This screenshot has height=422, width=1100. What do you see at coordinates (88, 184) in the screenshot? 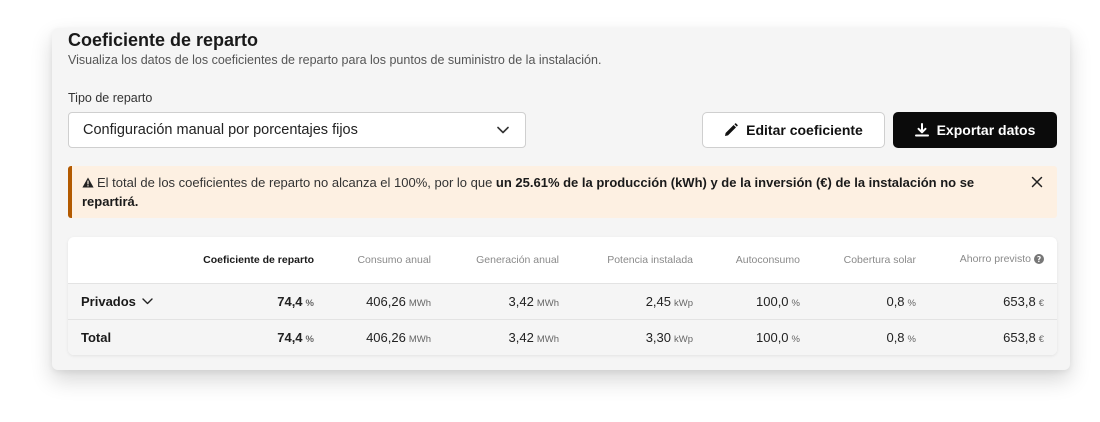
I see `warning-triangle-icon` at bounding box center [88, 184].